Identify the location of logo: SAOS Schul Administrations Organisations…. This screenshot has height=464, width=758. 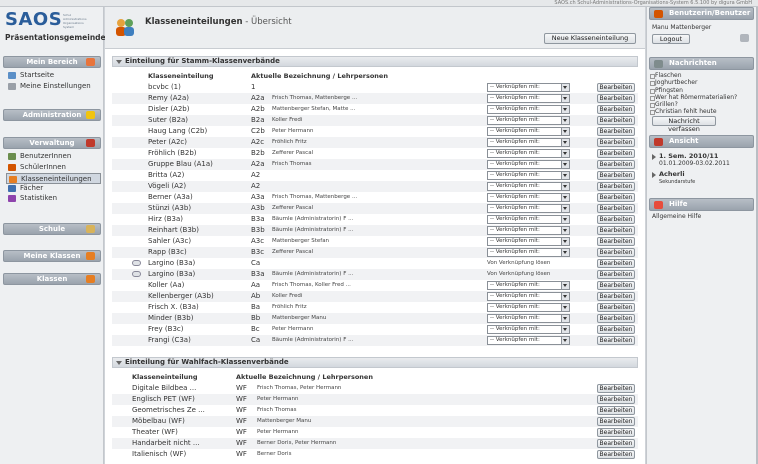
(54, 28).